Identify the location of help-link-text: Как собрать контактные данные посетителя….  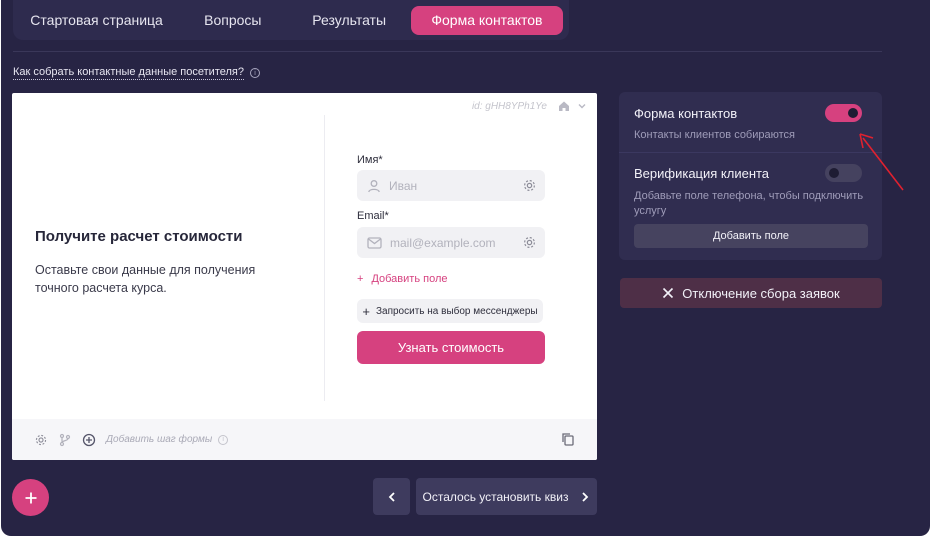
(128, 73).